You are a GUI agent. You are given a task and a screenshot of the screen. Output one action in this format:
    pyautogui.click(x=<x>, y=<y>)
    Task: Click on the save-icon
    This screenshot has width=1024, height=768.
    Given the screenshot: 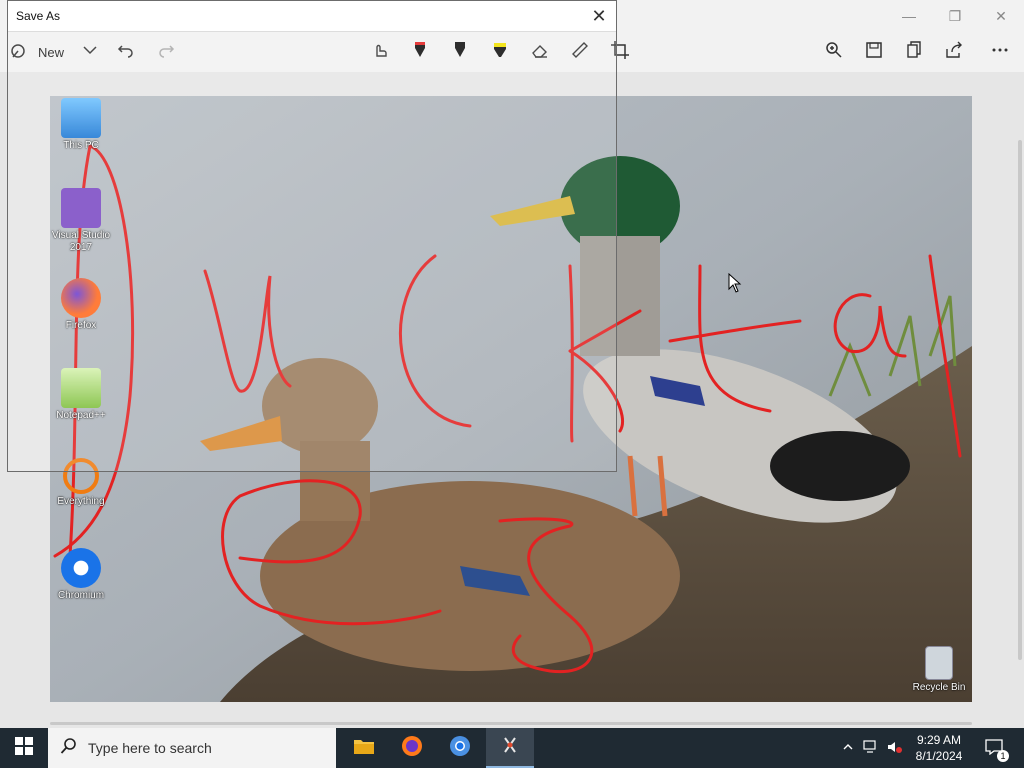 What is the action you would take?
    pyautogui.click(x=874, y=52)
    